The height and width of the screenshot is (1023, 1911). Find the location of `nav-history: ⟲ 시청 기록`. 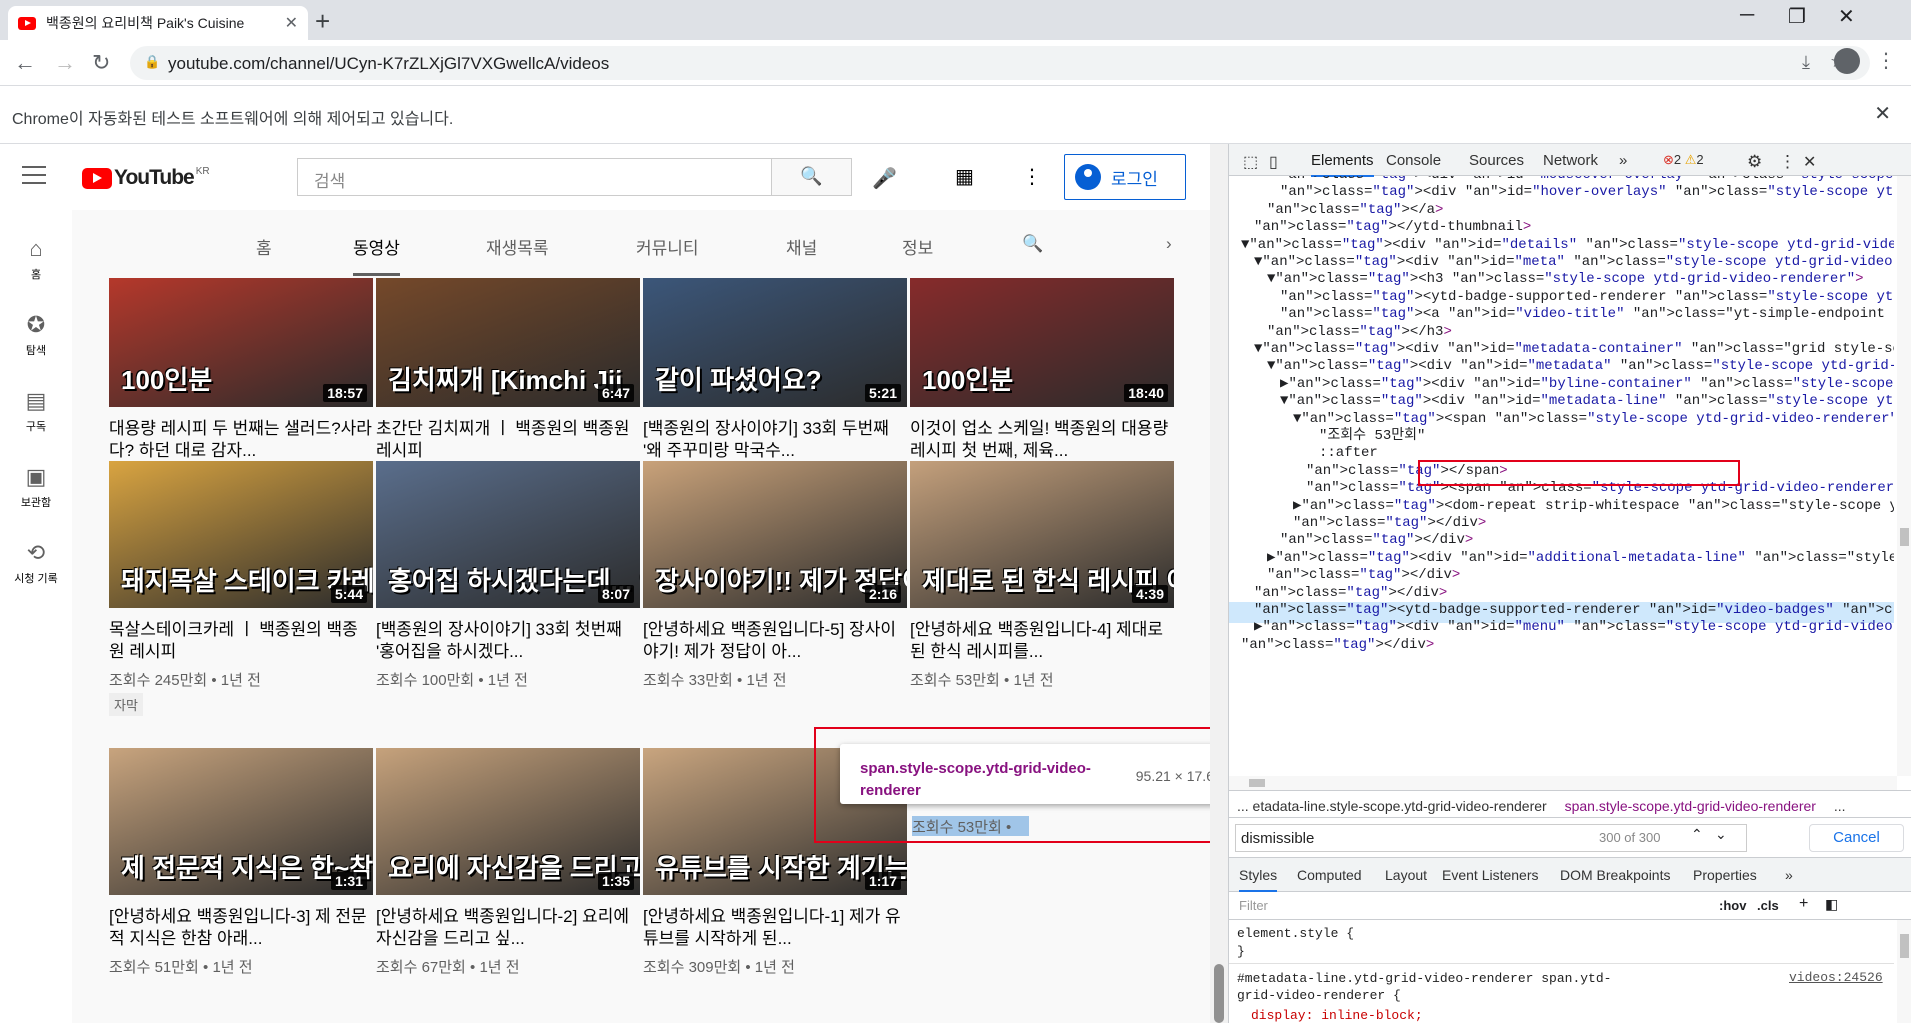

nav-history: ⟲ 시청 기록 is located at coordinates (36, 563).